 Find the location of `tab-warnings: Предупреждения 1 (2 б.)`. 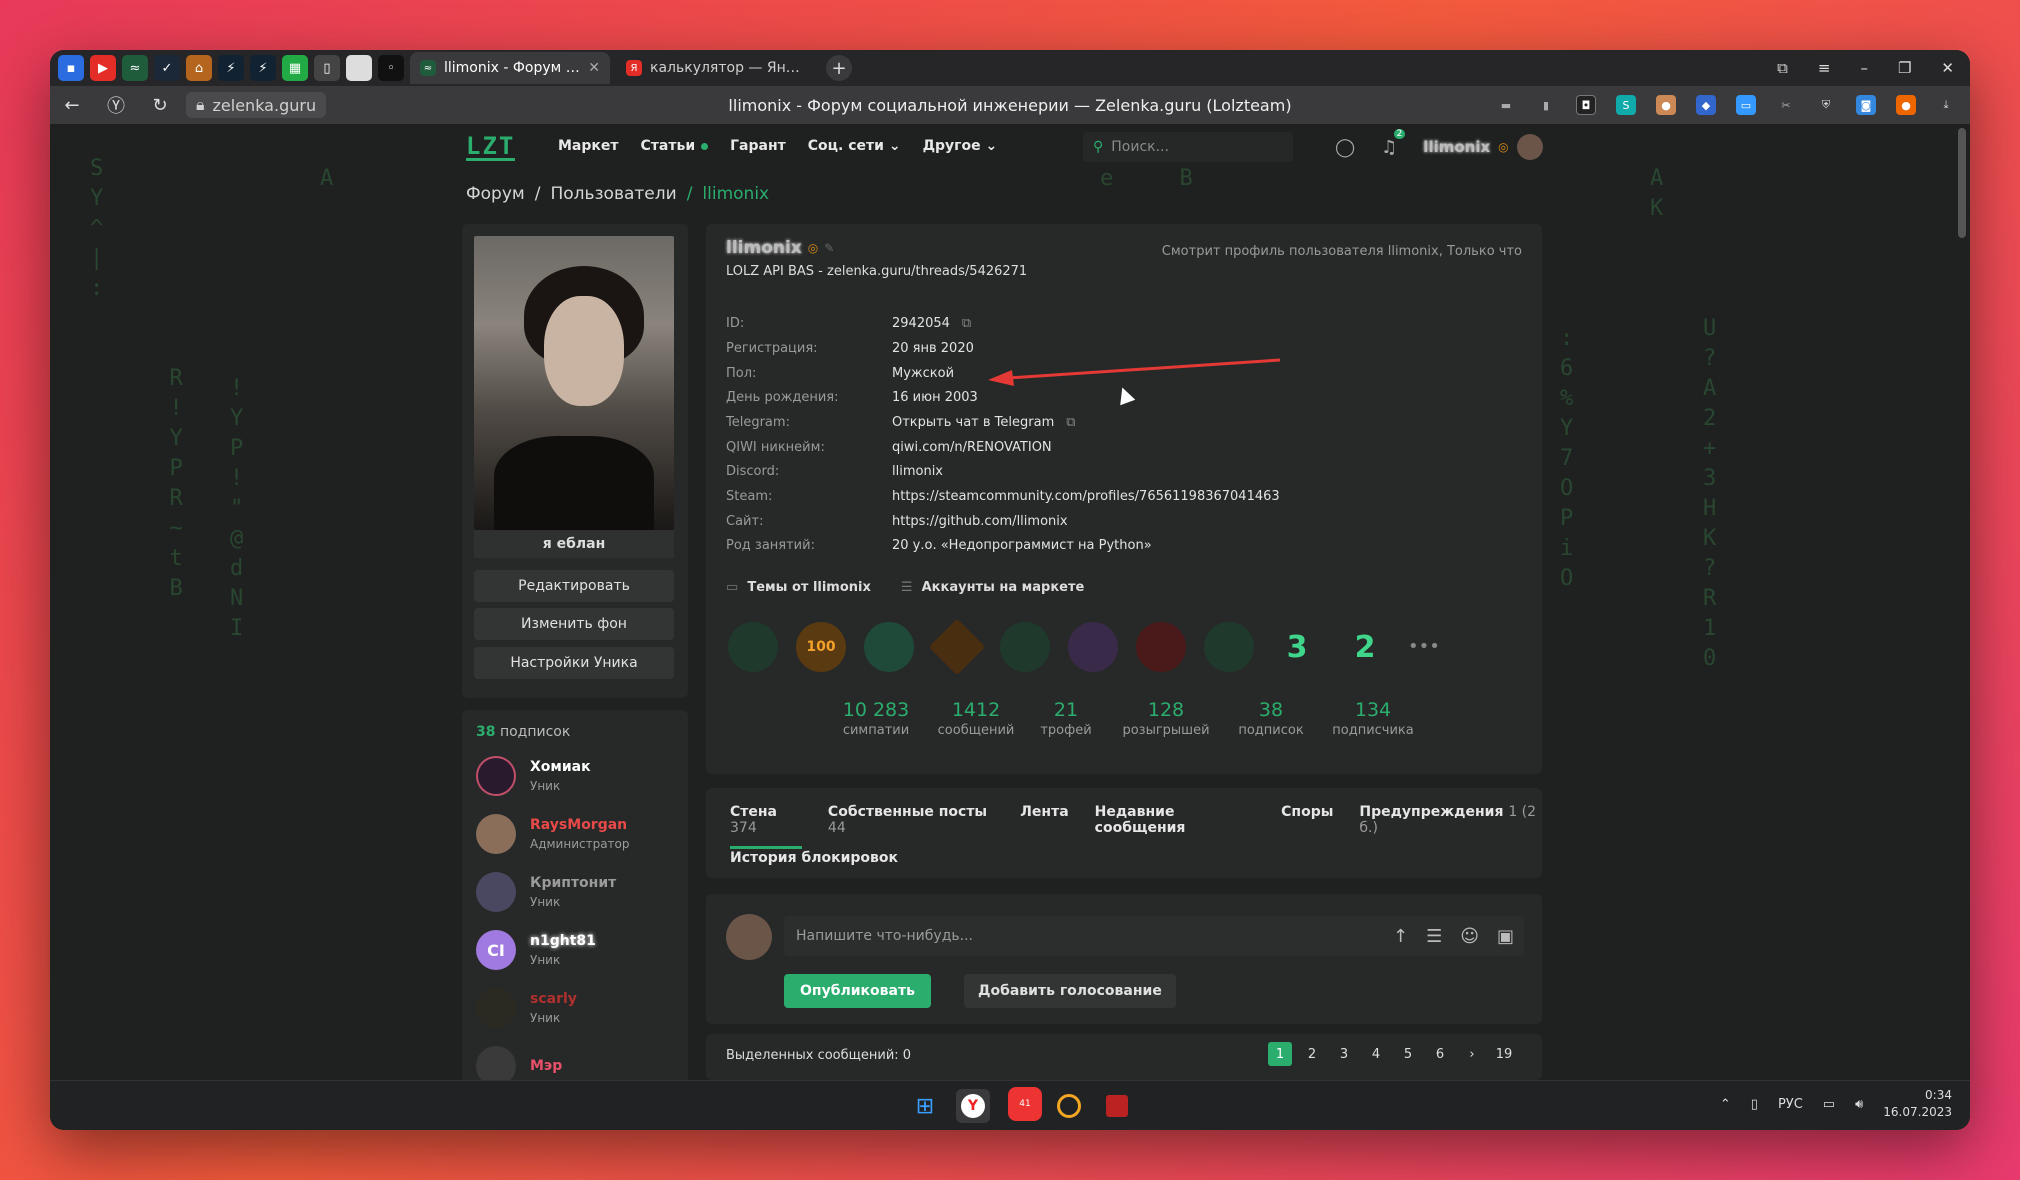

tab-warnings: Предупреждения 1 (2 б.) is located at coordinates (1450, 826).